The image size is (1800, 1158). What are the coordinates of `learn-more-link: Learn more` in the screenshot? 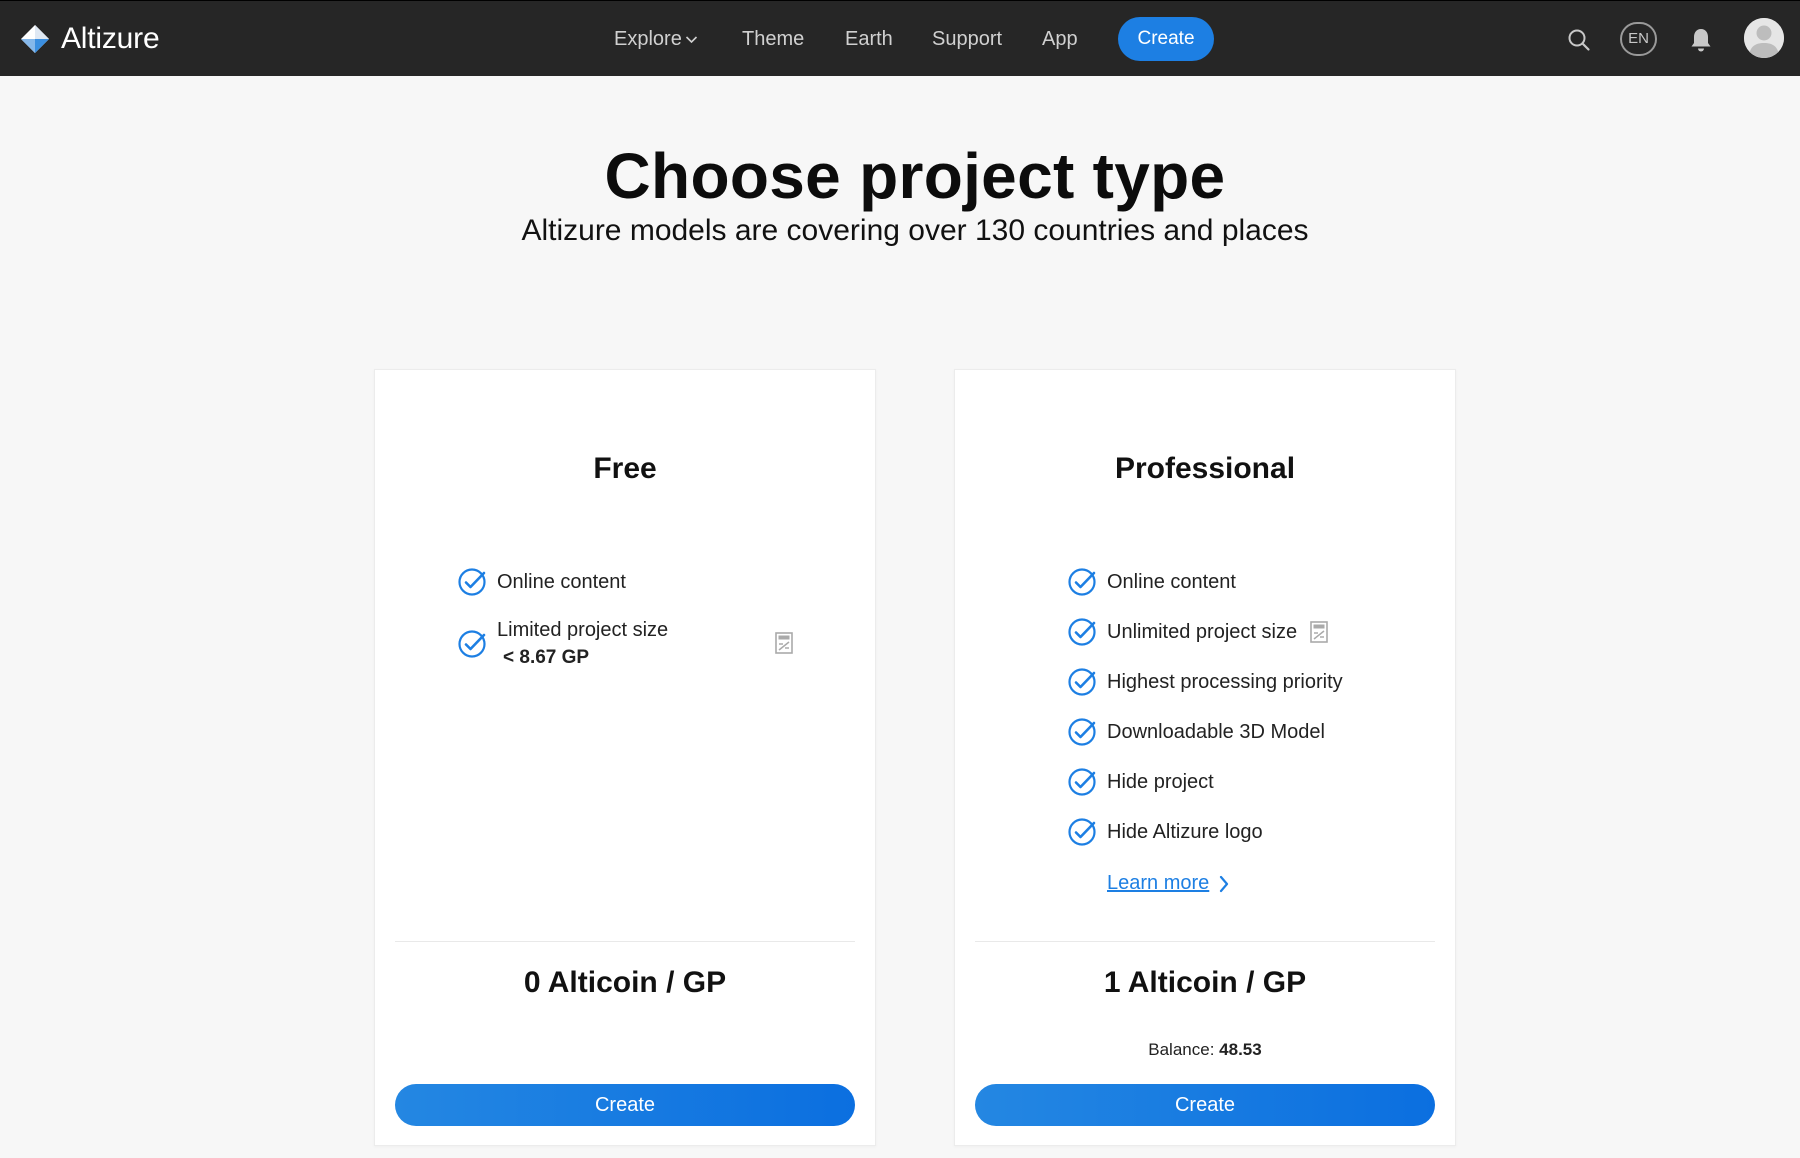 It's located at (1168, 883).